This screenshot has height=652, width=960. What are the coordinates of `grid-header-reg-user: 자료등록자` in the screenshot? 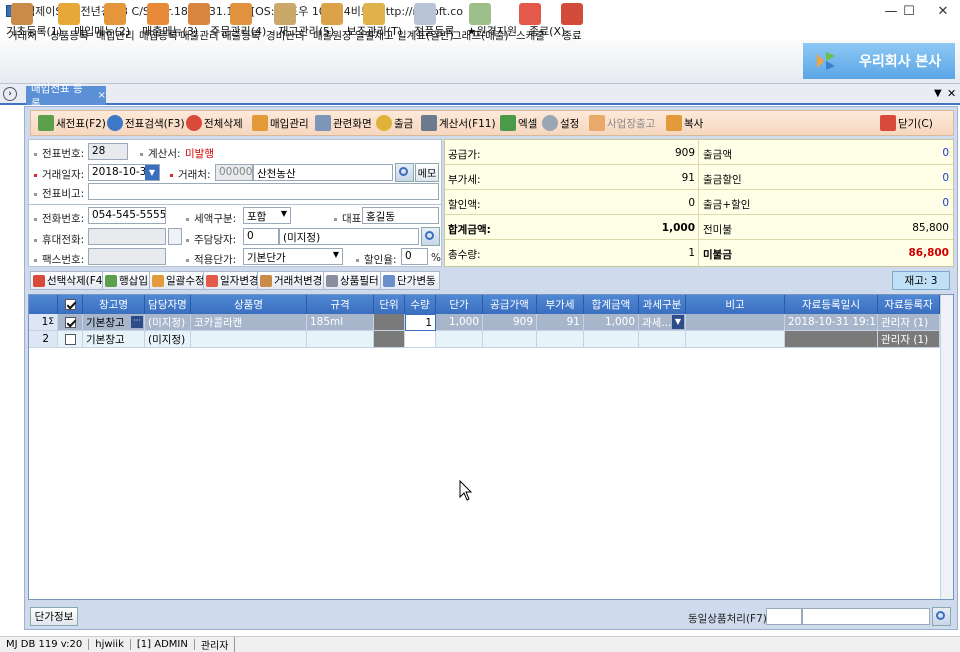 It's located at (909, 304).